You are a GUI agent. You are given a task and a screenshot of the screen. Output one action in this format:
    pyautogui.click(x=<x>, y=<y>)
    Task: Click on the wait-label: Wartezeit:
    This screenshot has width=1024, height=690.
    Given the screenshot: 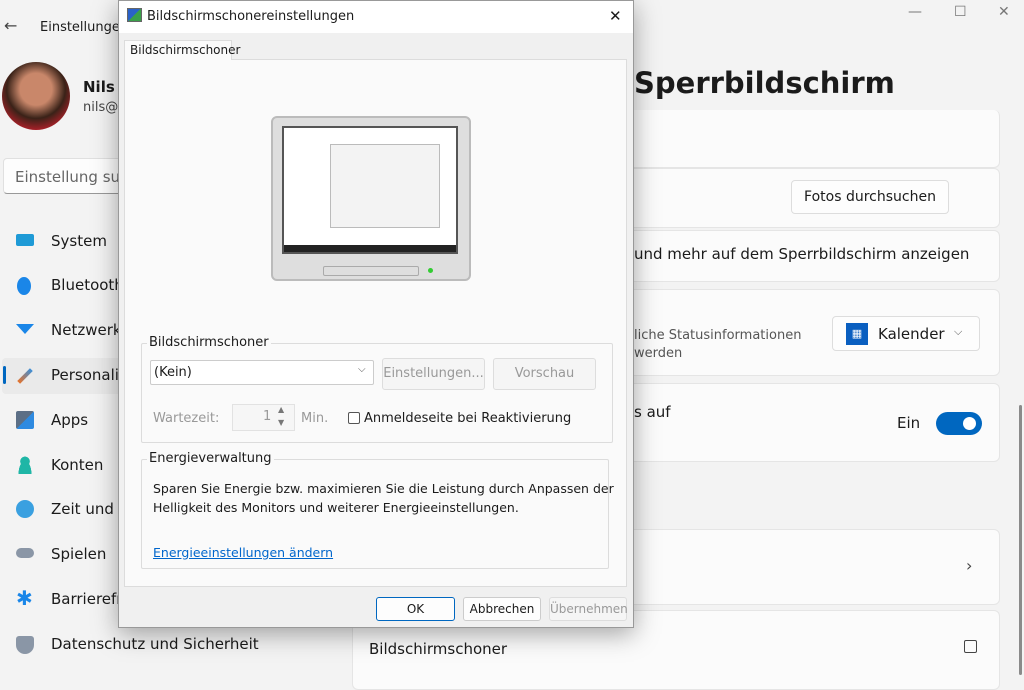 What is the action you would take?
    pyautogui.click(x=186, y=418)
    